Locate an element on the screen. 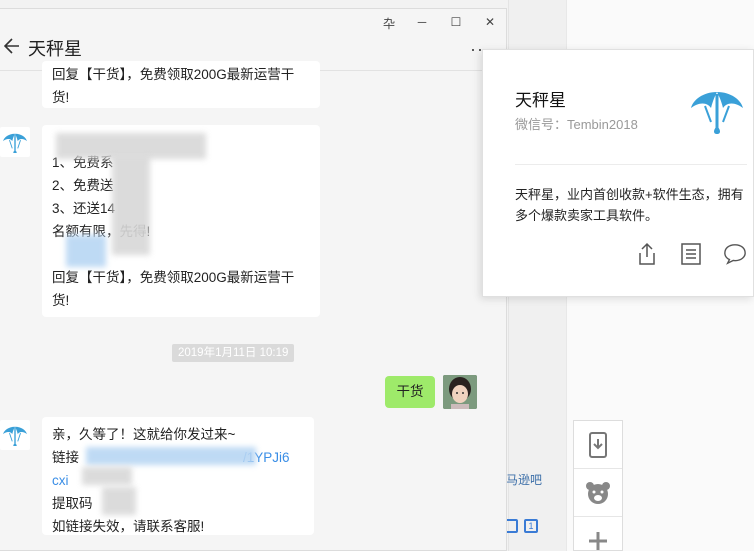 The width and height of the screenshot is (754, 551). my-message-bubble: 干货 is located at coordinates (410, 392).